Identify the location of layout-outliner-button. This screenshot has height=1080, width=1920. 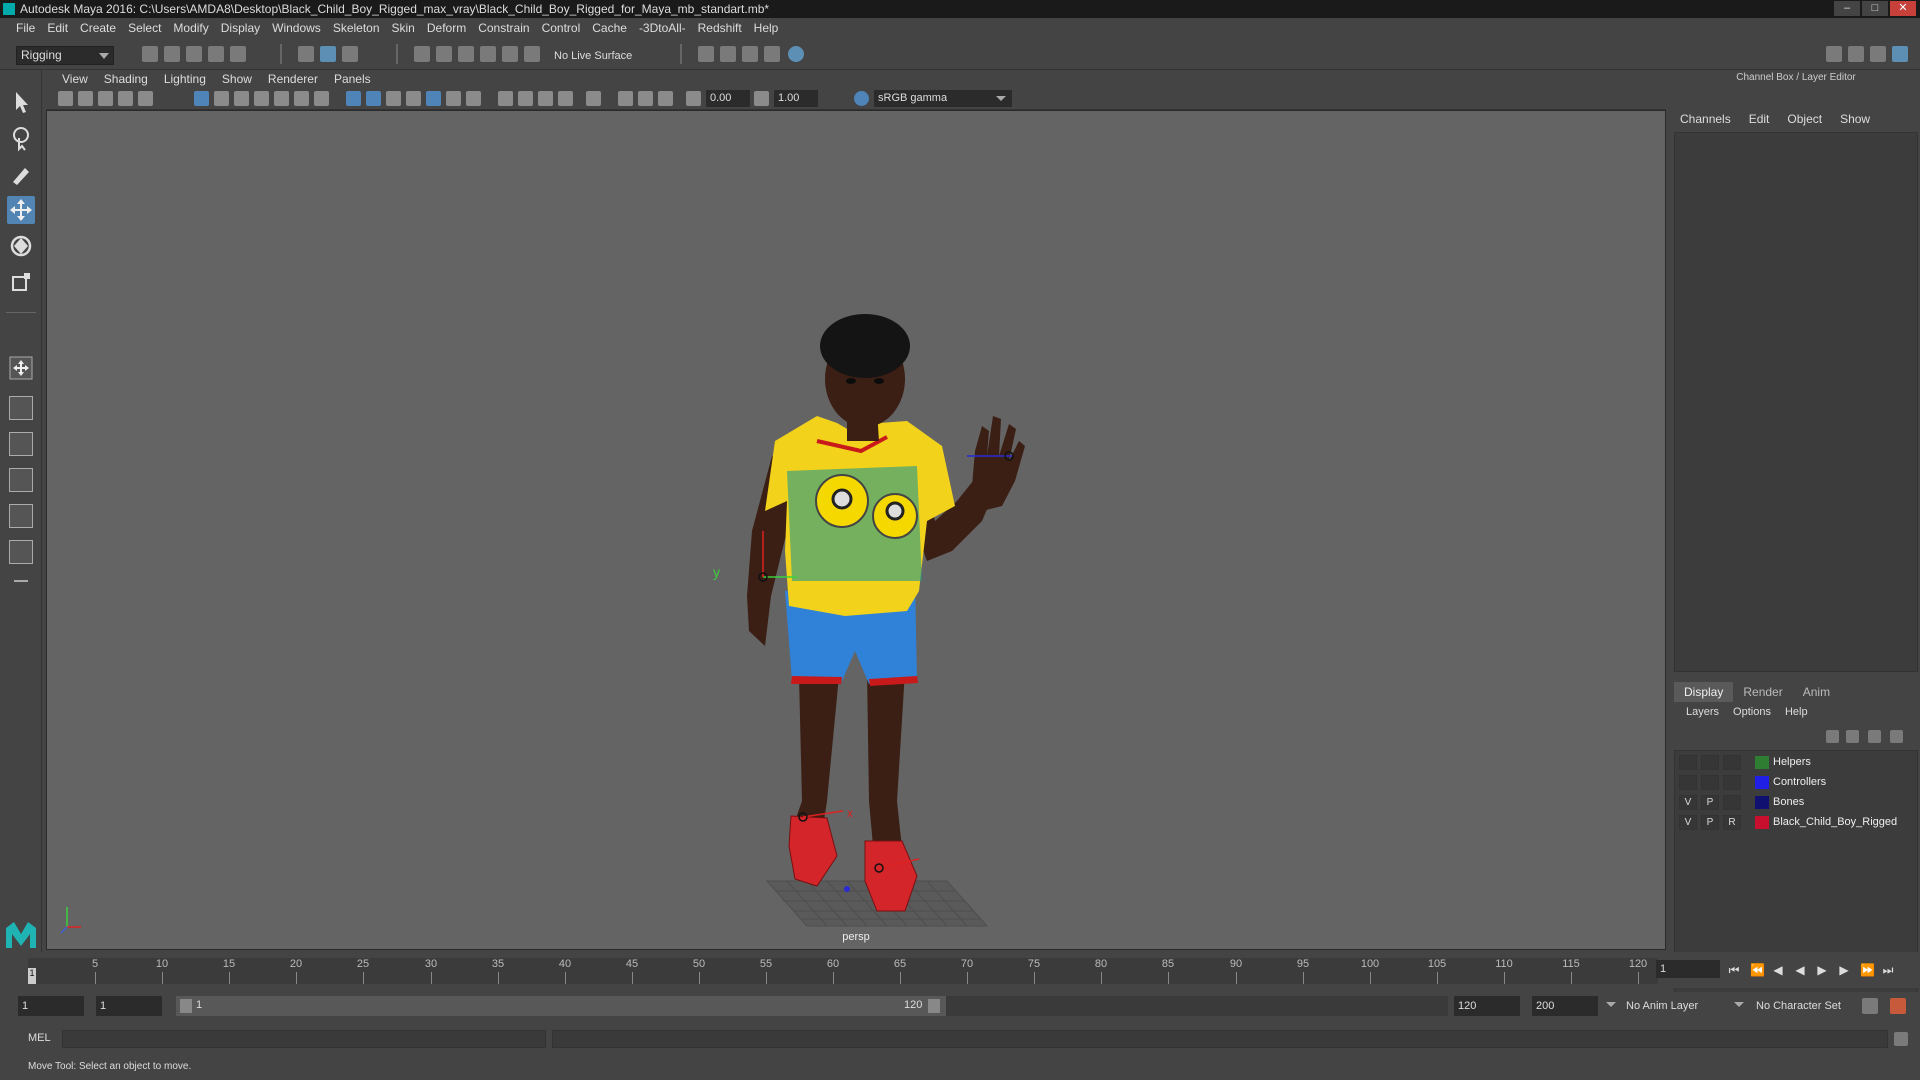
(21, 516).